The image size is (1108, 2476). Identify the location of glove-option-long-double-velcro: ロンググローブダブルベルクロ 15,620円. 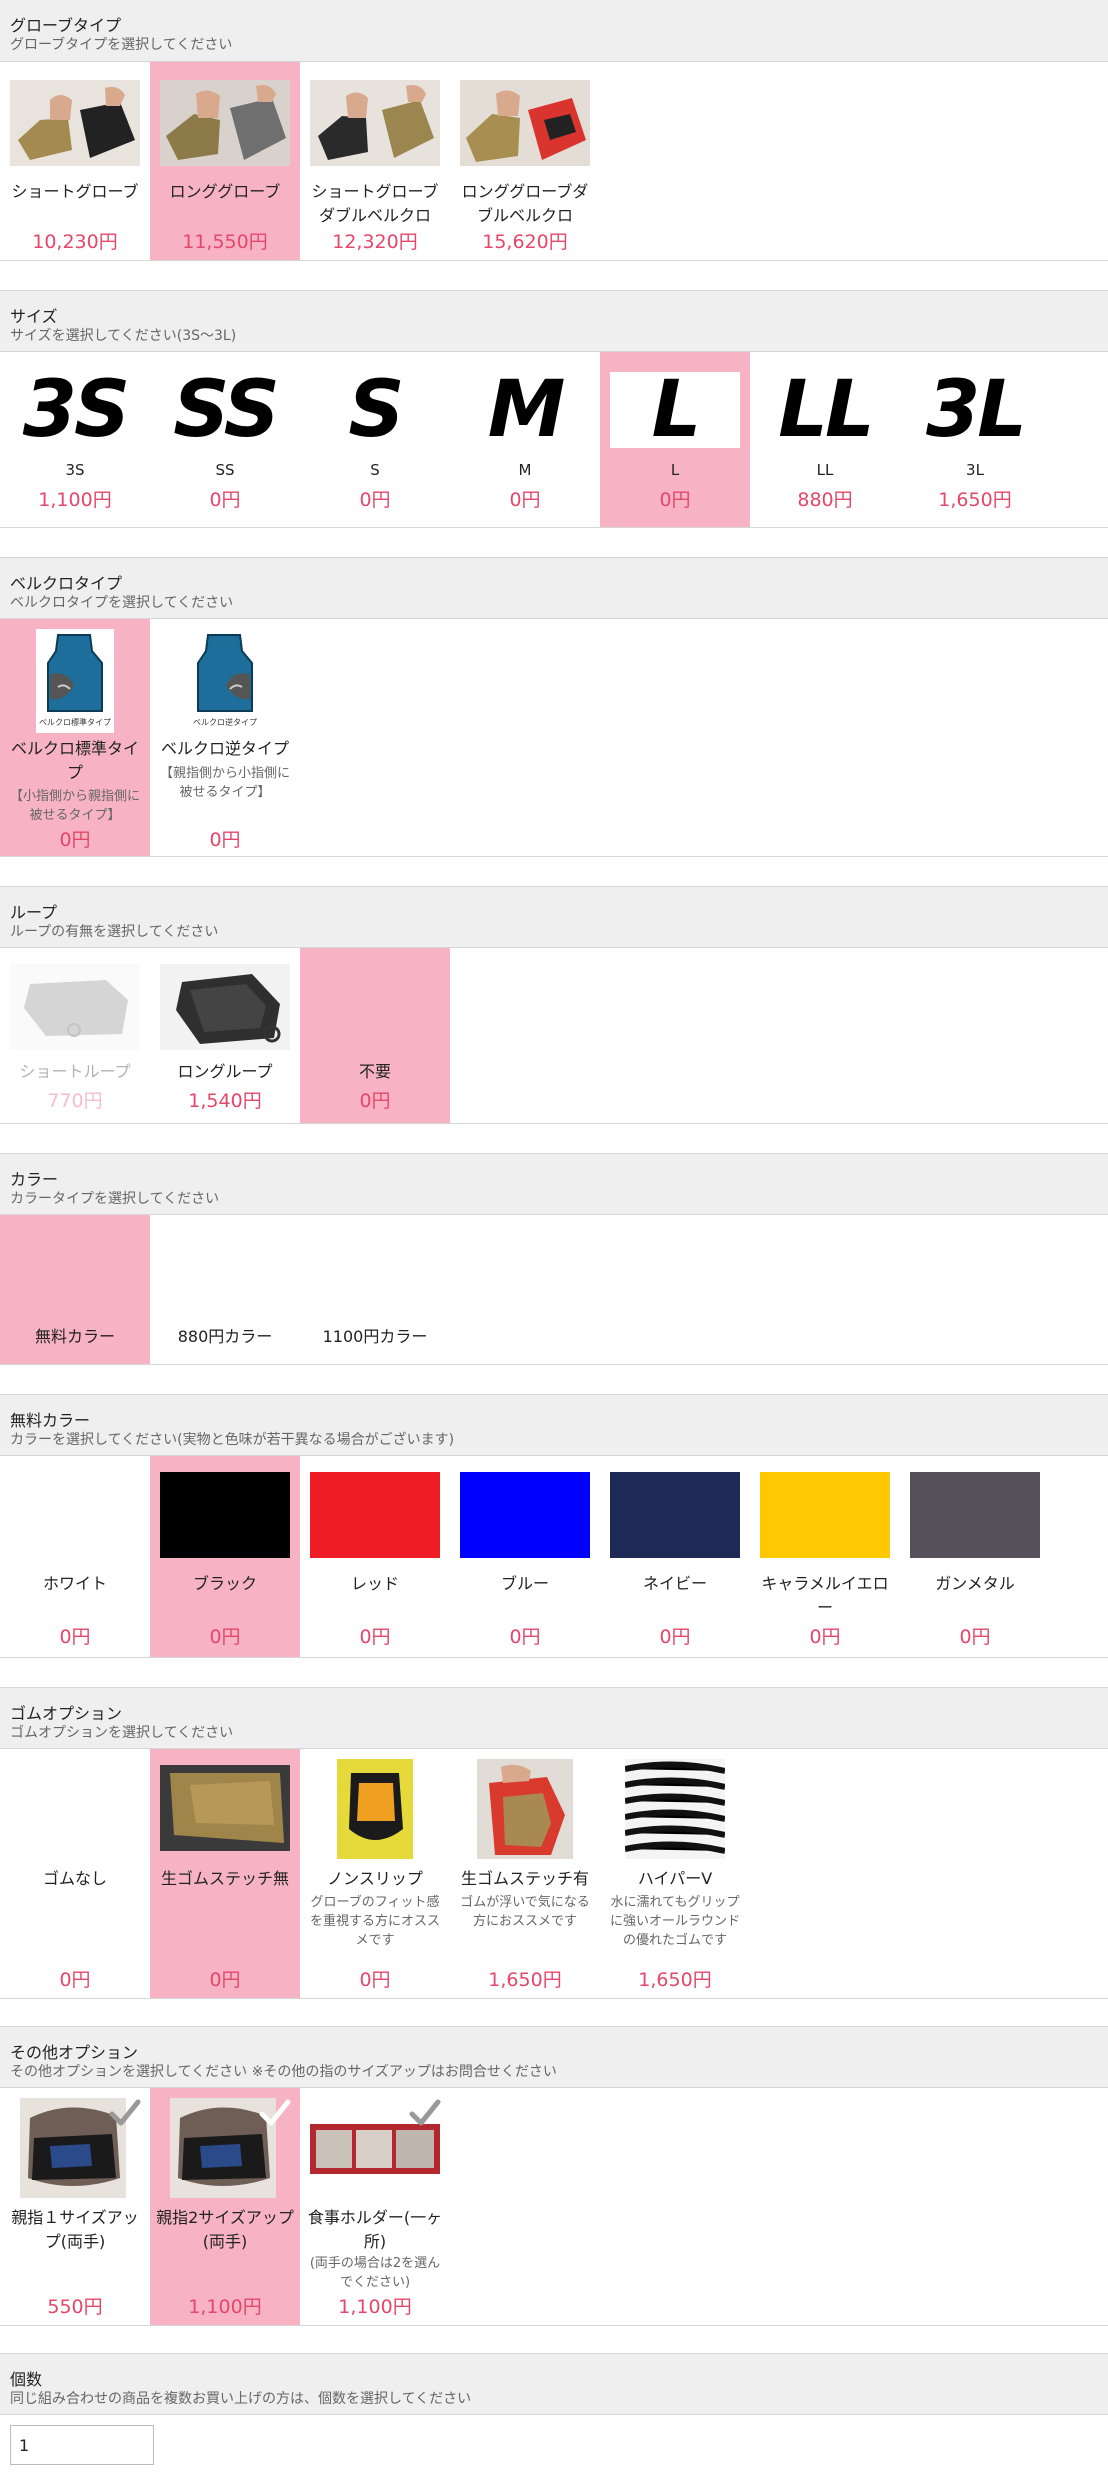
(525, 161).